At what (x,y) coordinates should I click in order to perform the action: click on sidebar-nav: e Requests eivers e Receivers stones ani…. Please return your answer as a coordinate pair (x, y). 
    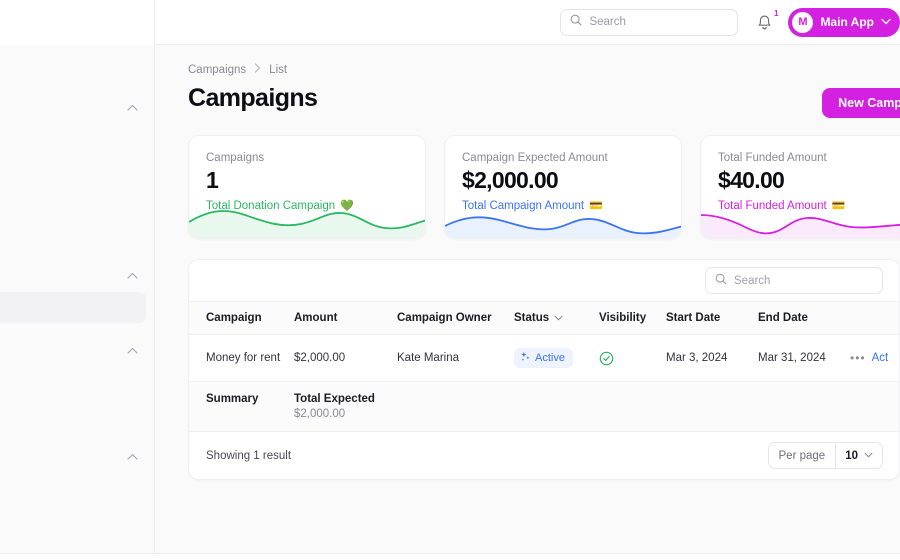
    Looking at the image, I should click on (77, 290).